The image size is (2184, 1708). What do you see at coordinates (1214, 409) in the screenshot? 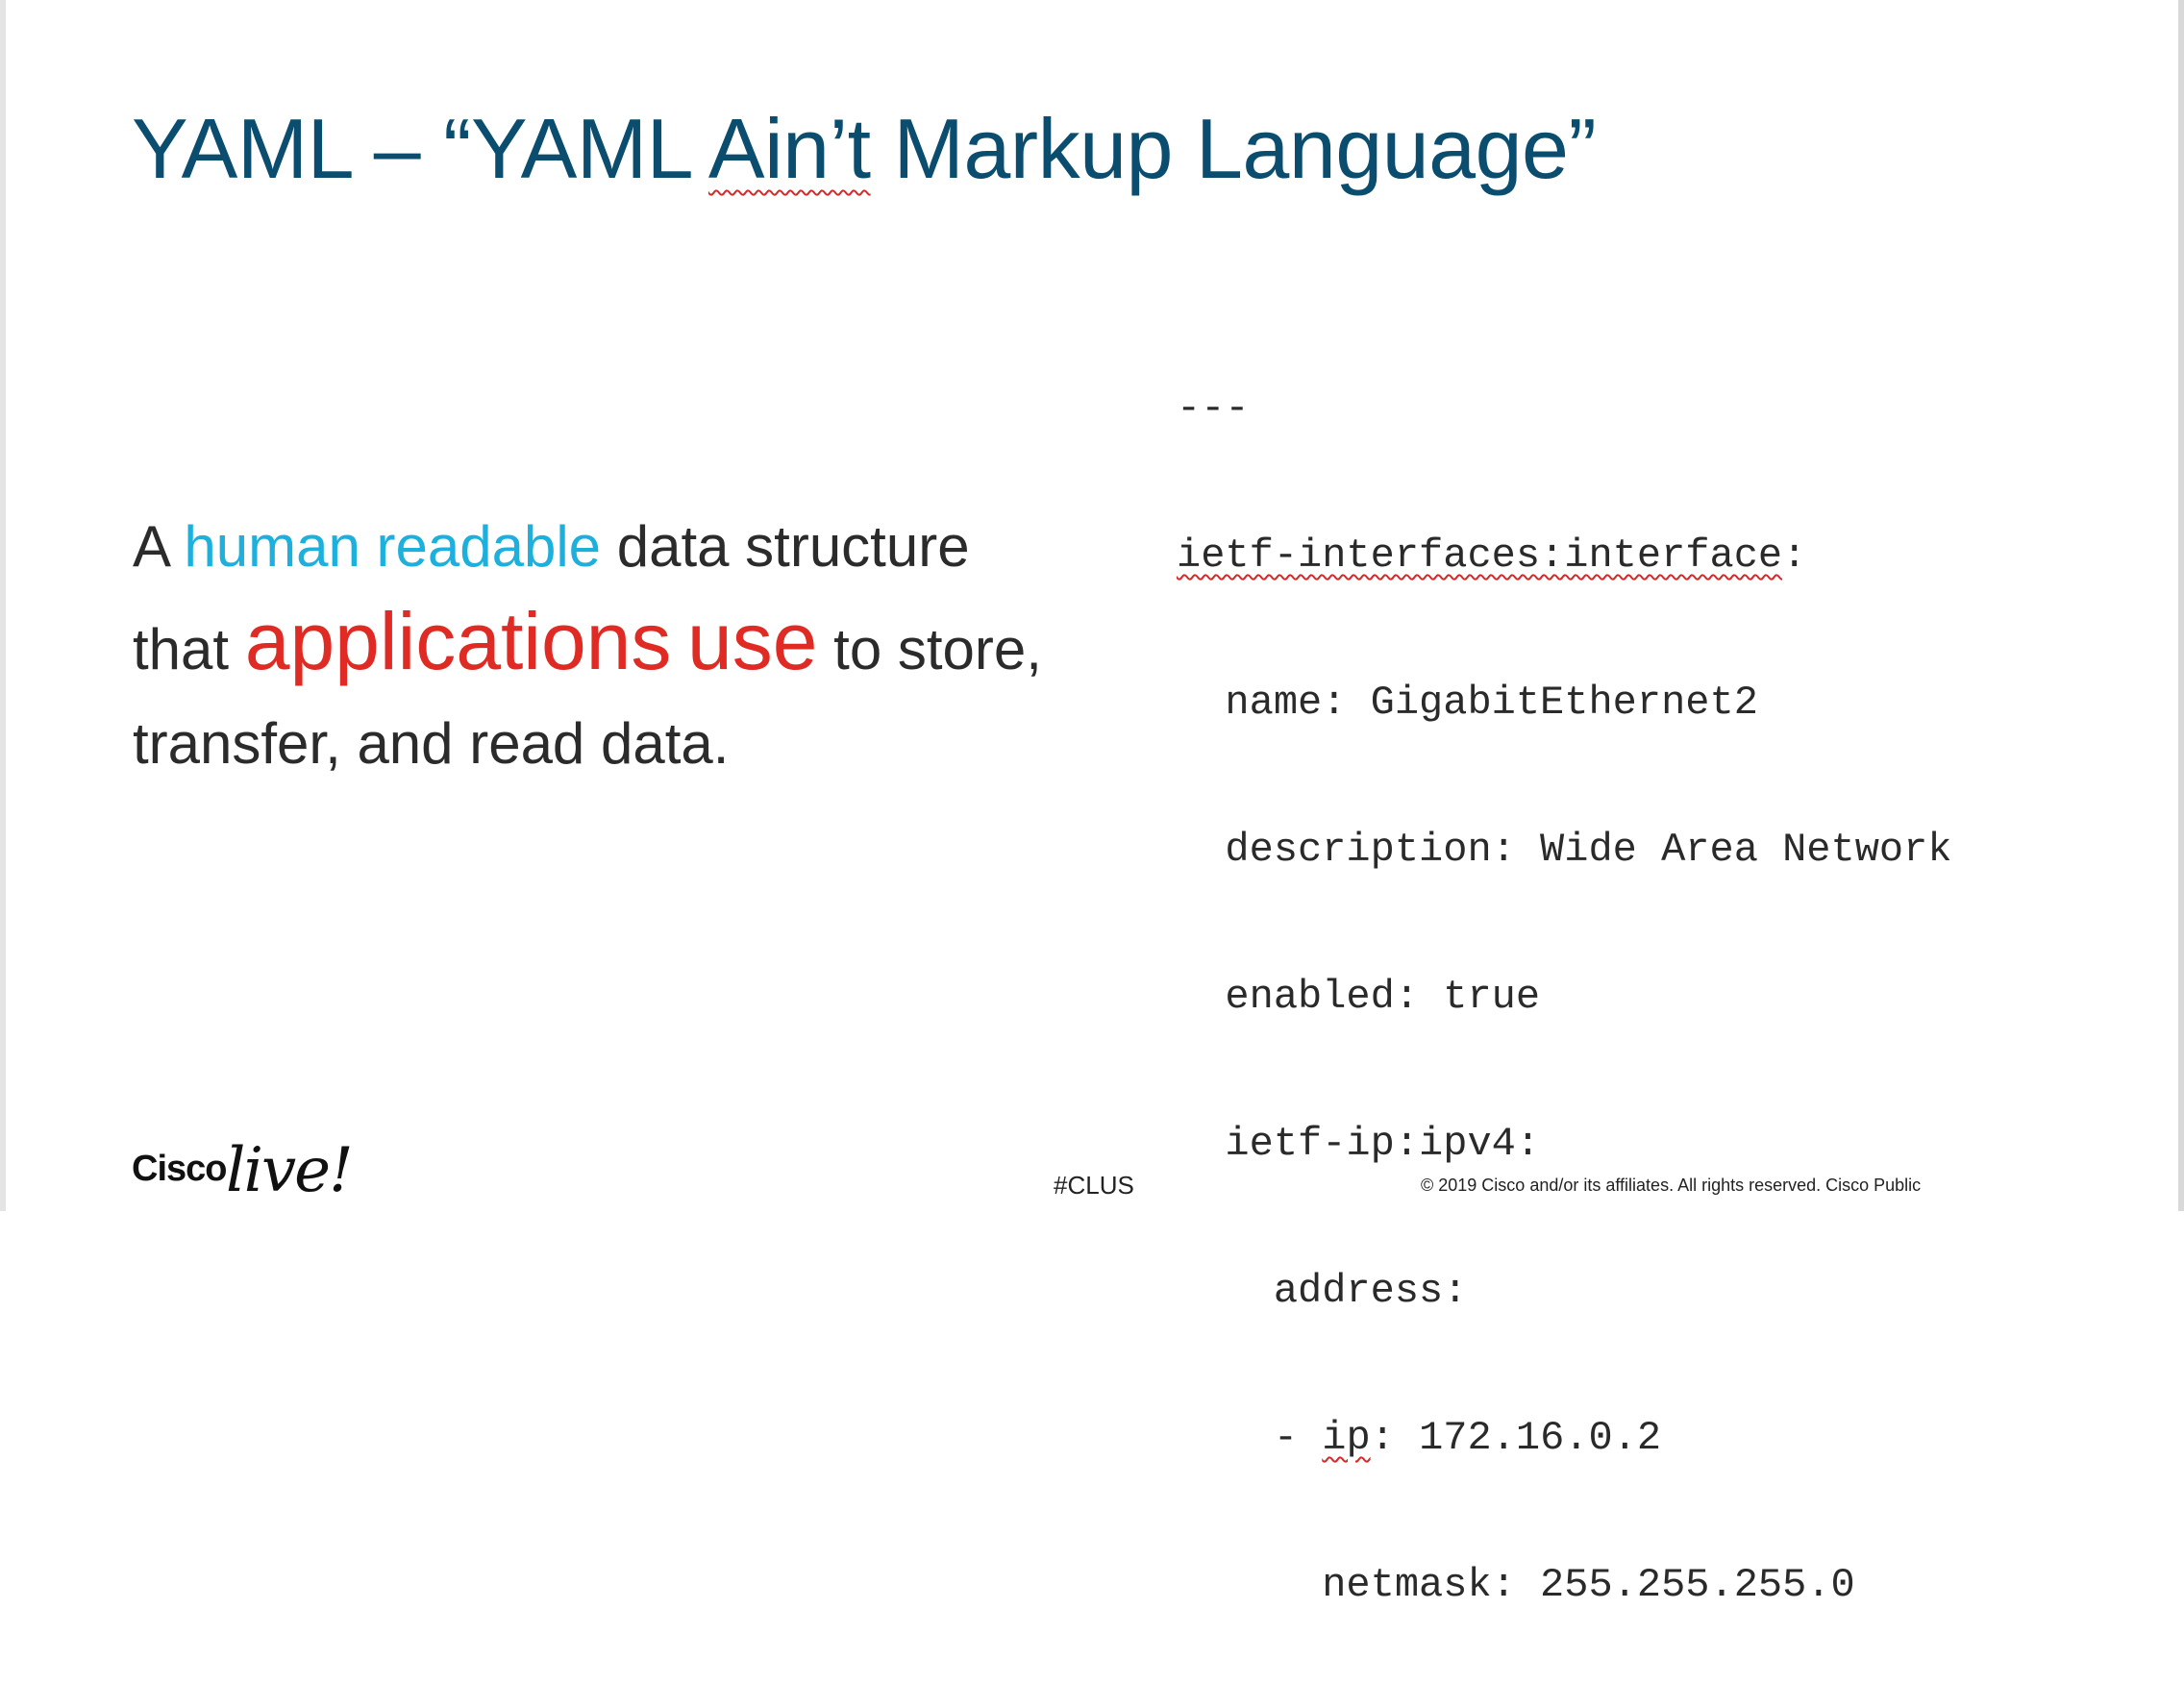
I see `code-line: ---` at bounding box center [1214, 409].